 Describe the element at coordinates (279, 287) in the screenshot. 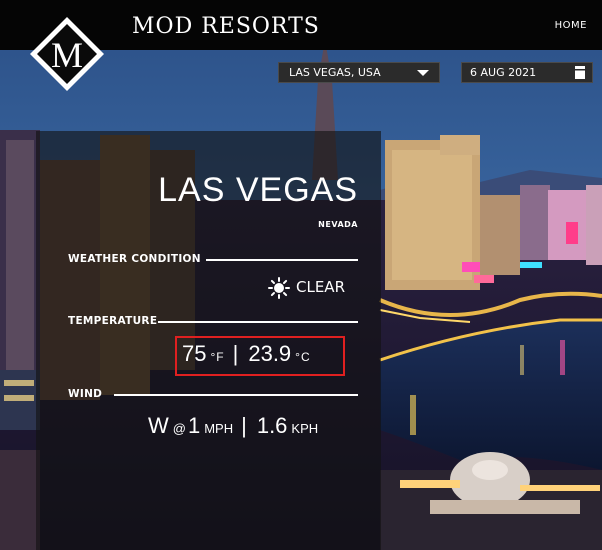

I see `sun-icon` at that location.